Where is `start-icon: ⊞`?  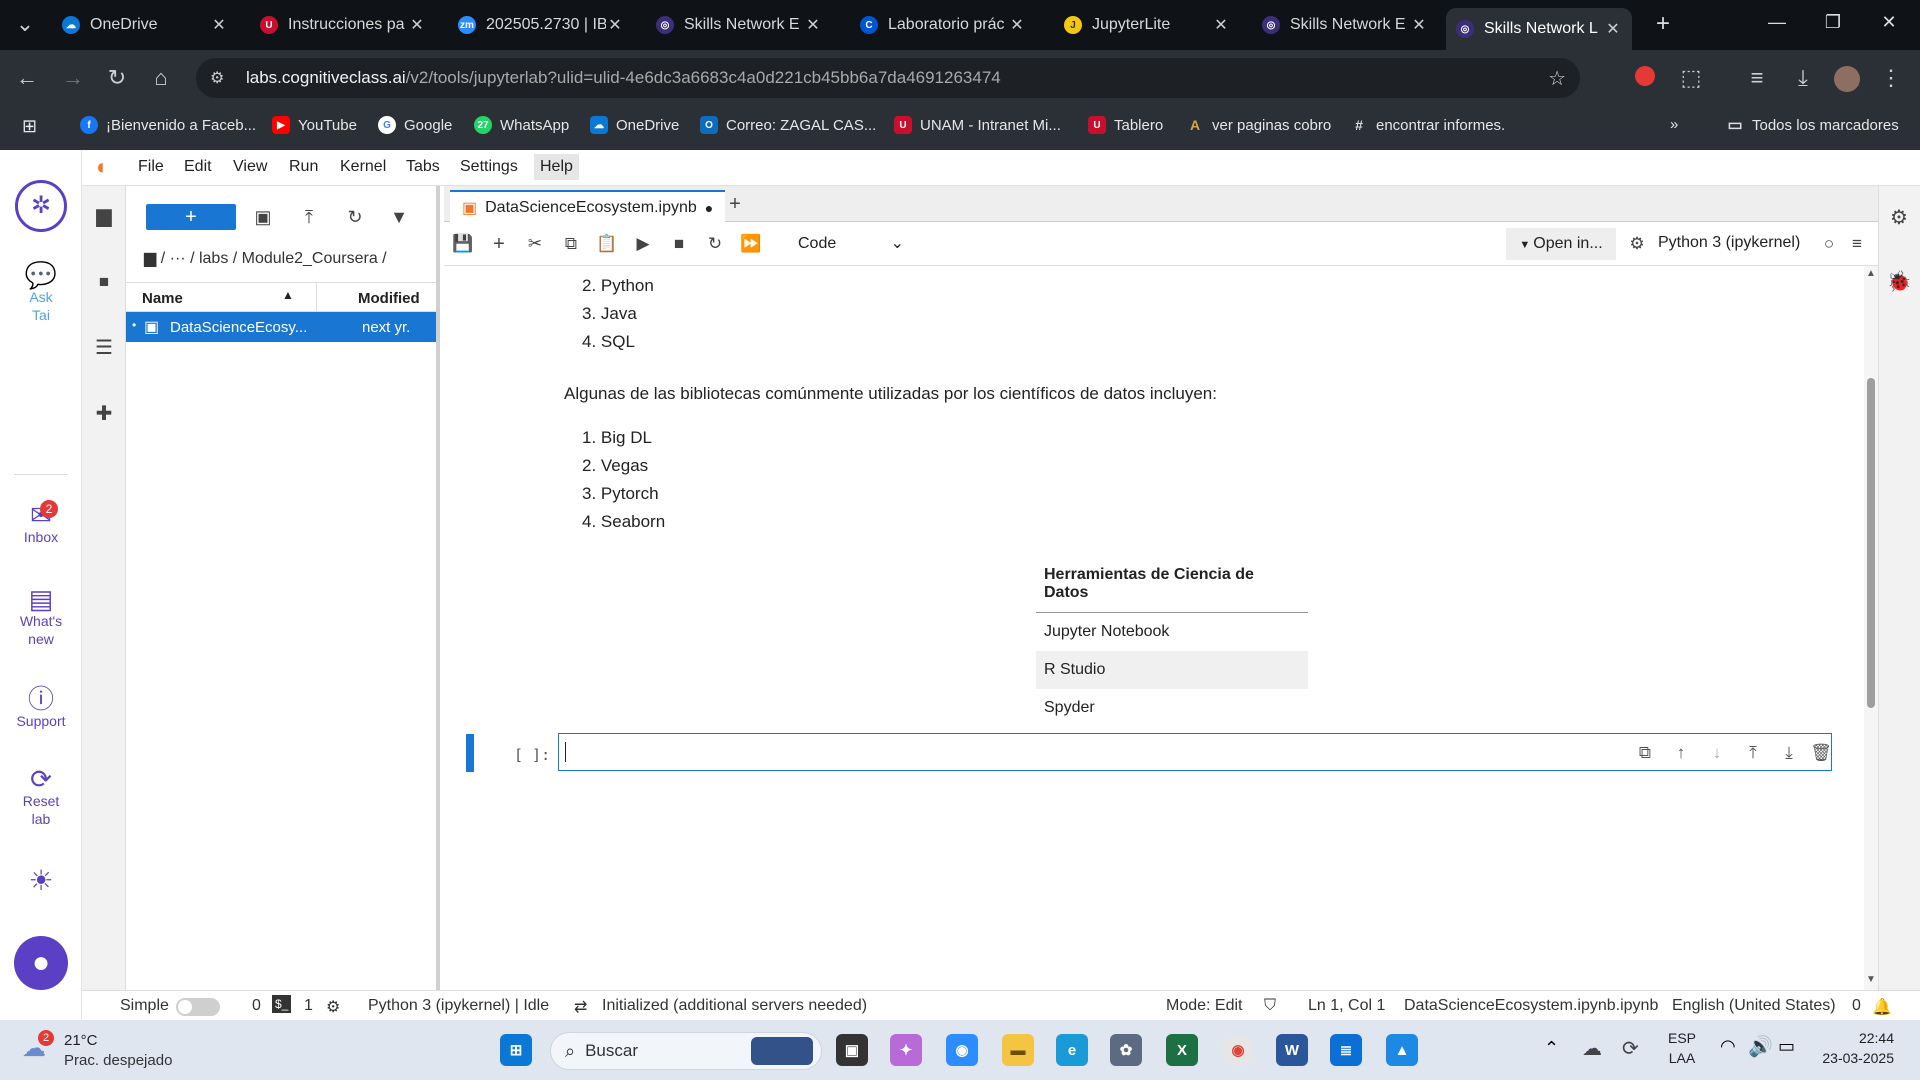 start-icon: ⊞ is located at coordinates (516, 1050).